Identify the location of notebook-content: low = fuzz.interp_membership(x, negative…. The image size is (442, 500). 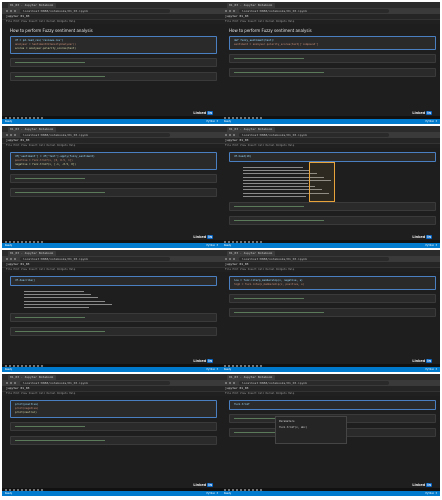
(330, 318).